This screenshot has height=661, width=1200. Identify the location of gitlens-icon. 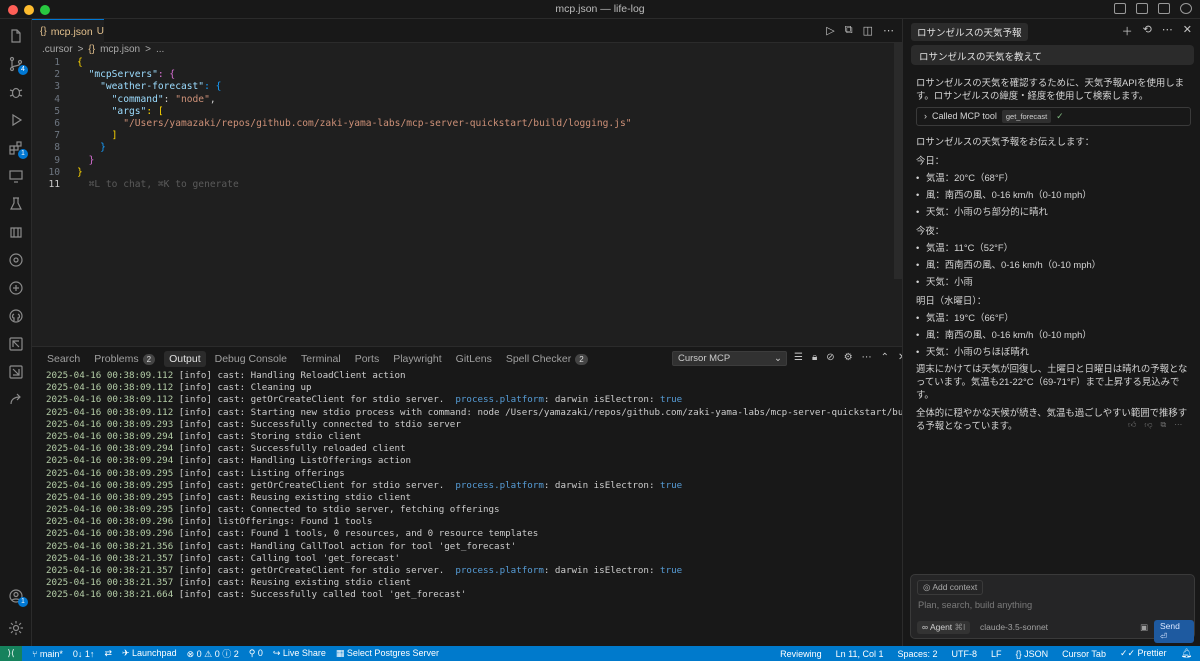
(16, 260).